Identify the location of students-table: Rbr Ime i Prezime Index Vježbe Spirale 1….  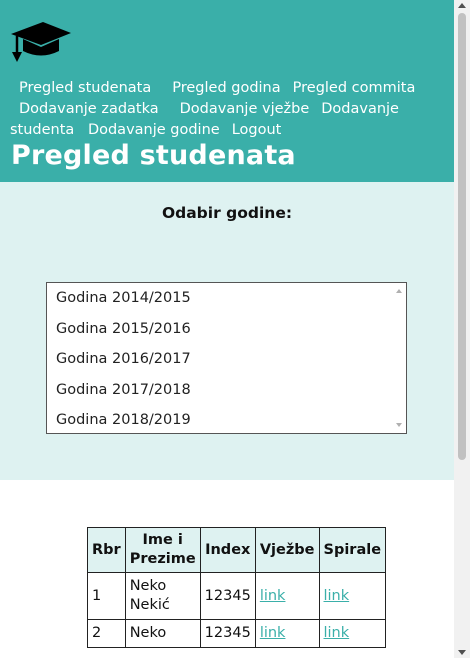
(237, 587).